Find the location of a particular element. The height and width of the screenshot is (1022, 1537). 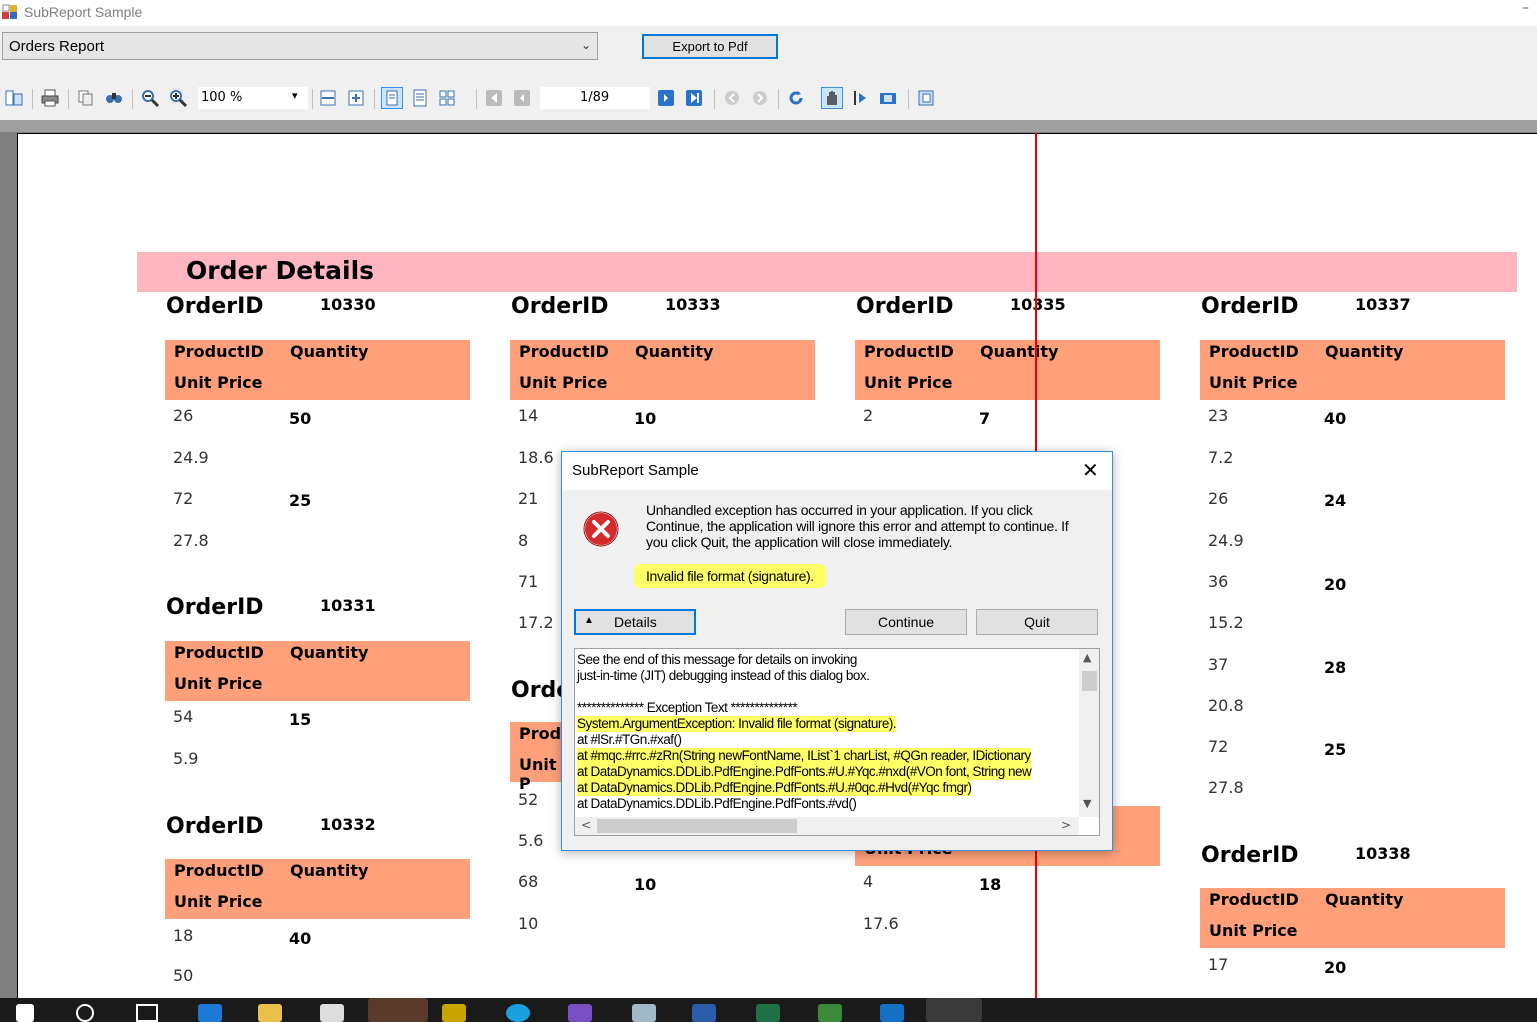

outlook-icon is located at coordinates (892, 1013).